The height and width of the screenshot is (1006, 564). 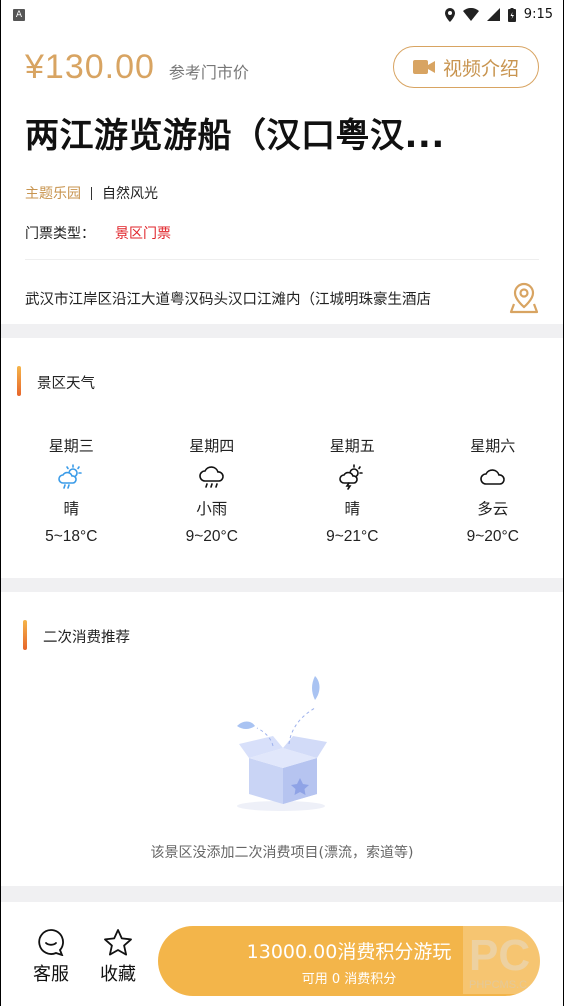 I want to click on weather-desc: 多云, so click(x=493, y=509).